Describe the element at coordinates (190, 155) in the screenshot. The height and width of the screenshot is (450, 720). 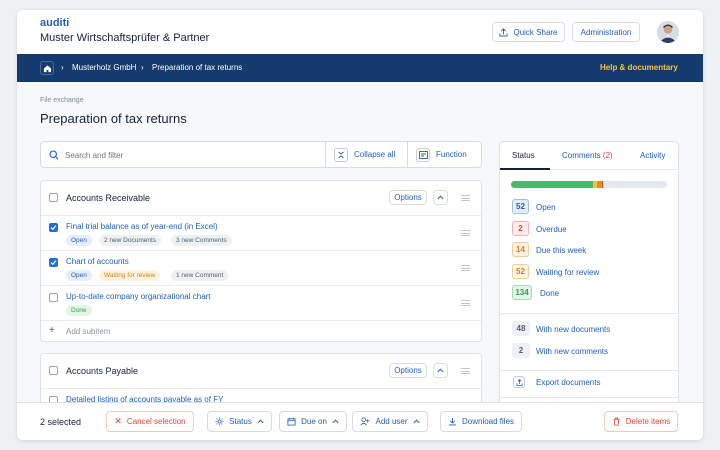
I see `search-input` at that location.